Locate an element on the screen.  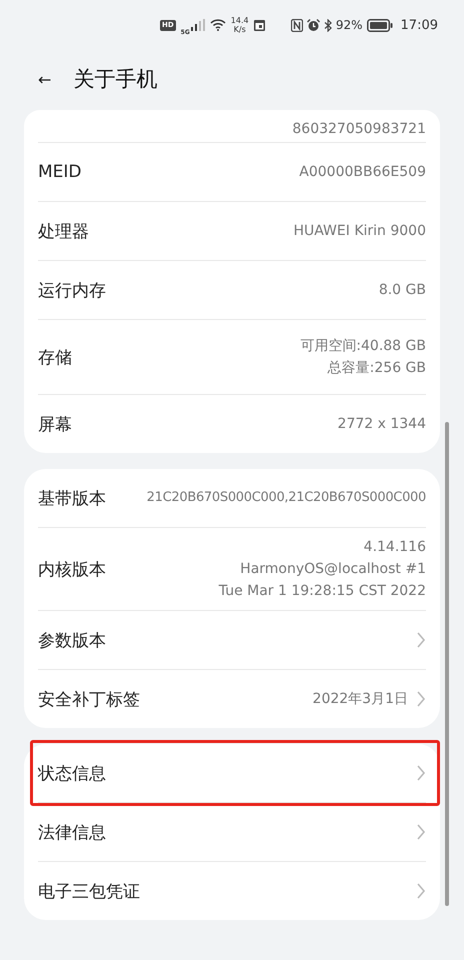
row-label: 电子三包凭证 is located at coordinates (89, 891).